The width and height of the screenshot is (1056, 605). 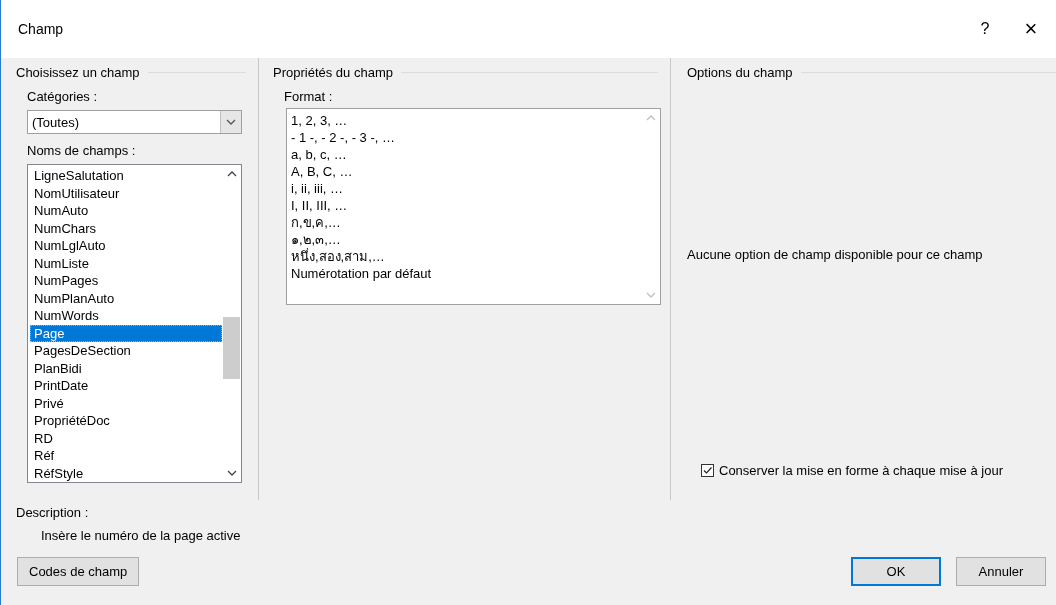 I want to click on description-label: Description :, so click(x=52, y=512).